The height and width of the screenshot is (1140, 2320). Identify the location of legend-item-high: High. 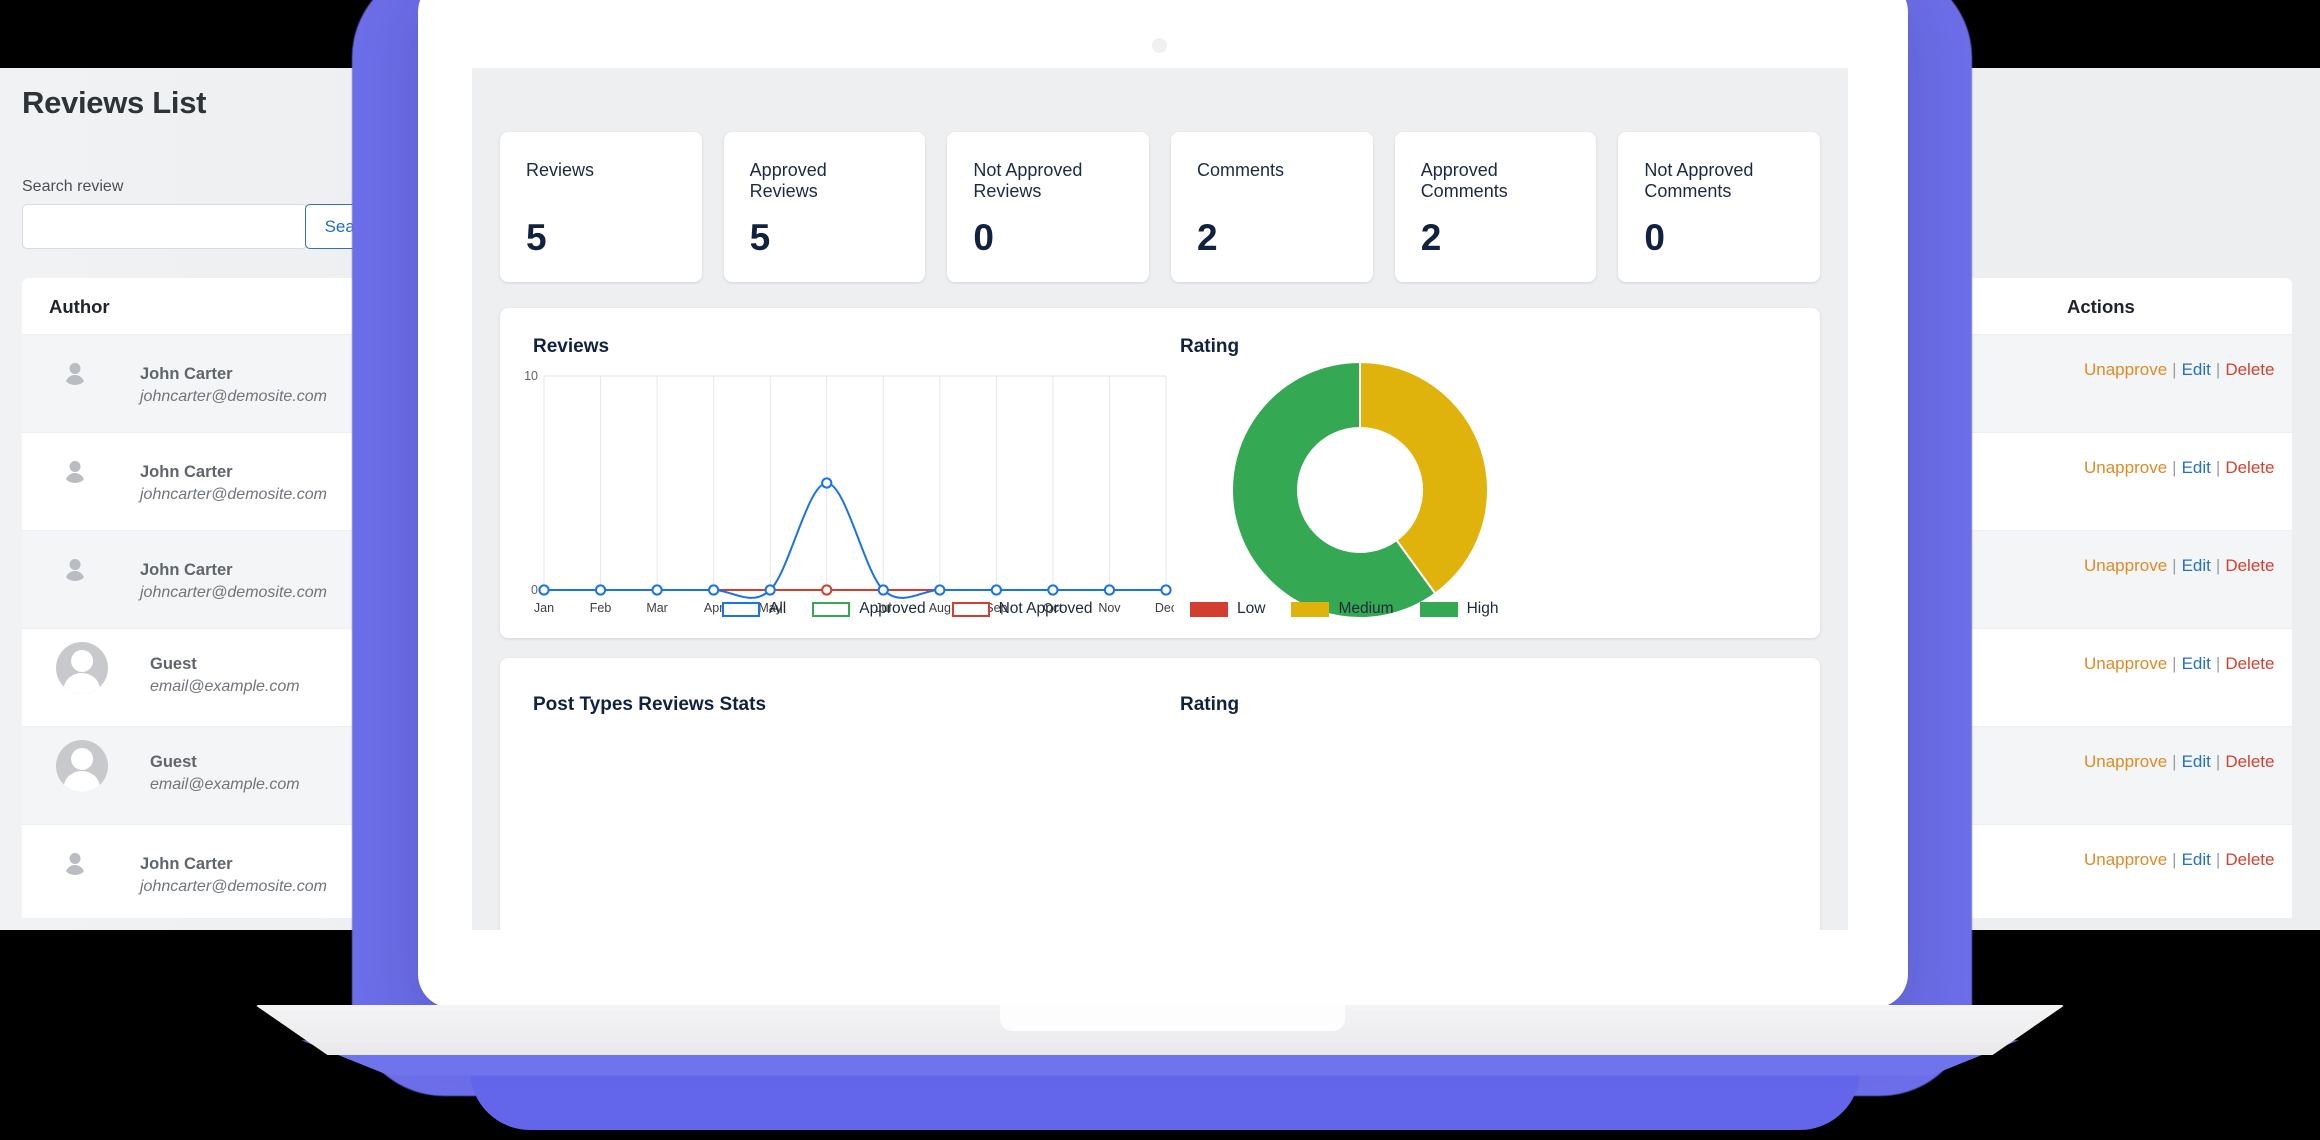
(1459, 609).